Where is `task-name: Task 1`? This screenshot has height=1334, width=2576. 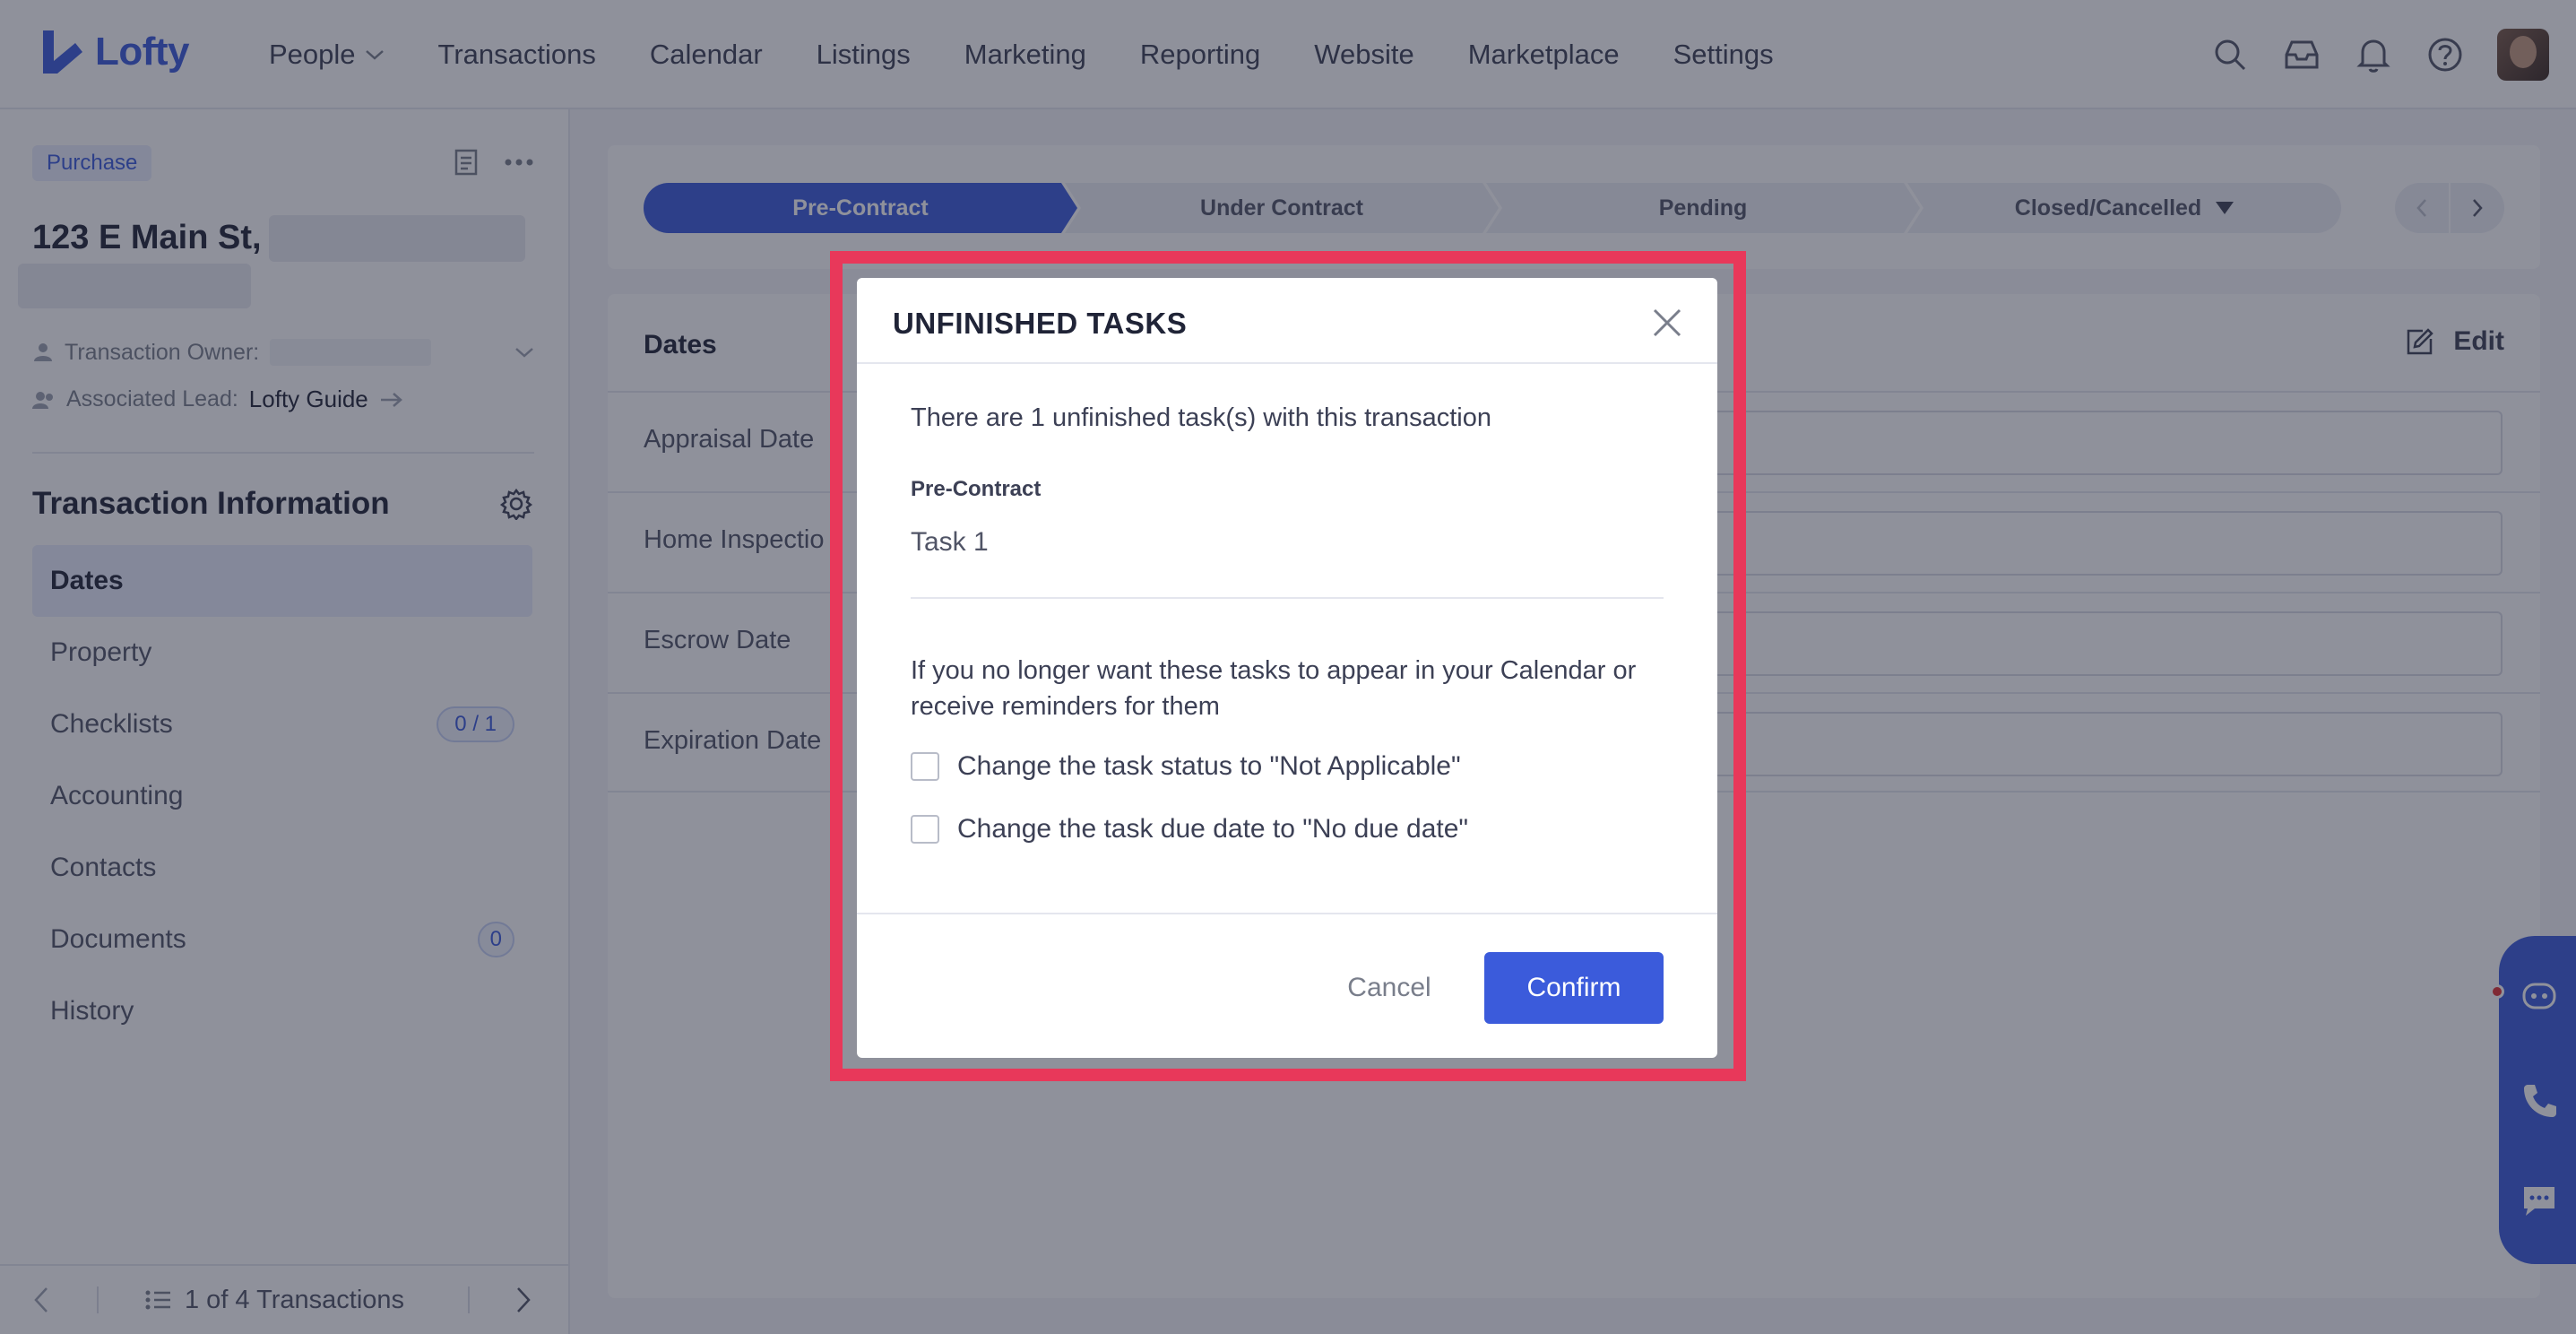 task-name: Task 1 is located at coordinates (950, 542).